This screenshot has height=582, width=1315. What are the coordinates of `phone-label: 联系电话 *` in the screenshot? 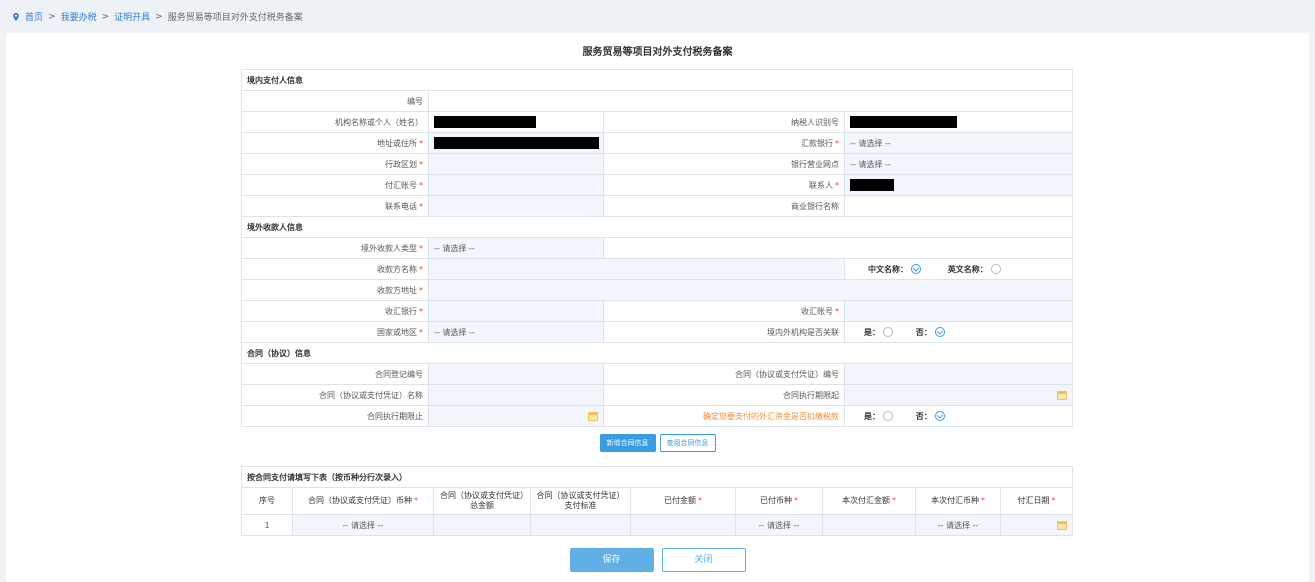 It's located at (335, 206).